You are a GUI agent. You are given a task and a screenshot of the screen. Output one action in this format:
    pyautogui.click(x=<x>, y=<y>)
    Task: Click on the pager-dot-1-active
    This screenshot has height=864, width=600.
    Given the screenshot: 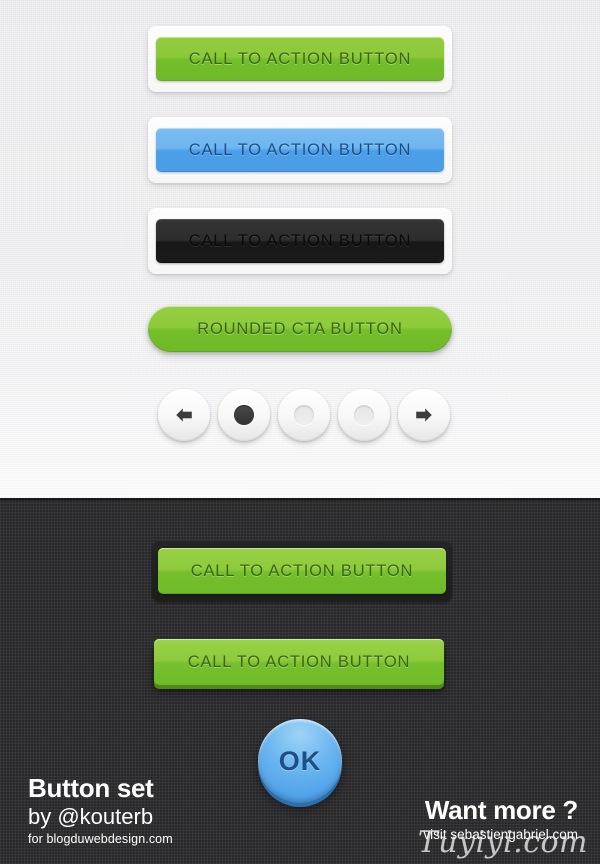 What is the action you would take?
    pyautogui.click(x=244, y=415)
    